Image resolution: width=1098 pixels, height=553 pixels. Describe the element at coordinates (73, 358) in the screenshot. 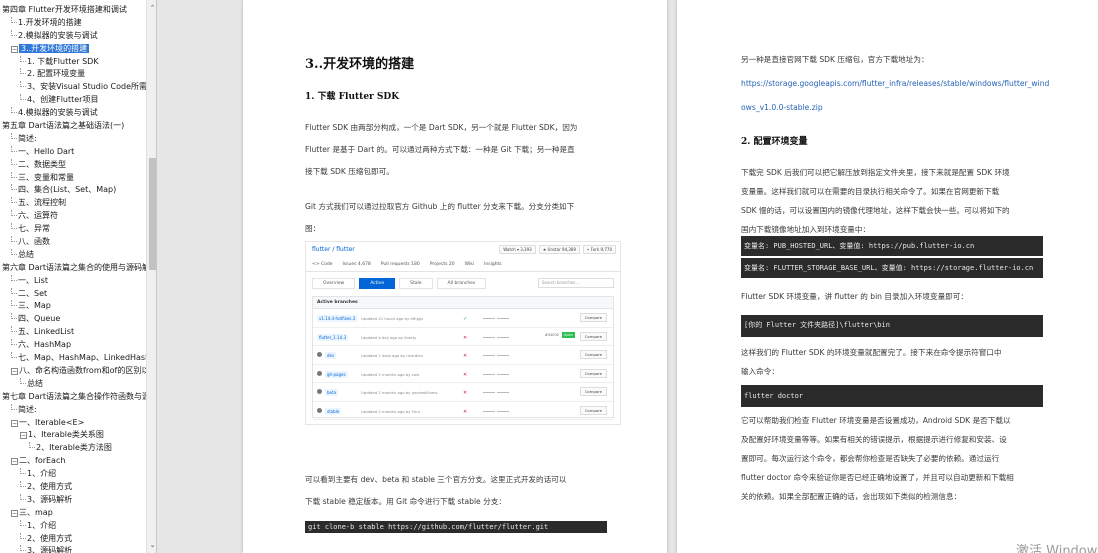

I see `toc-item: 七、Map、HashMap、LinkedHashI` at that location.